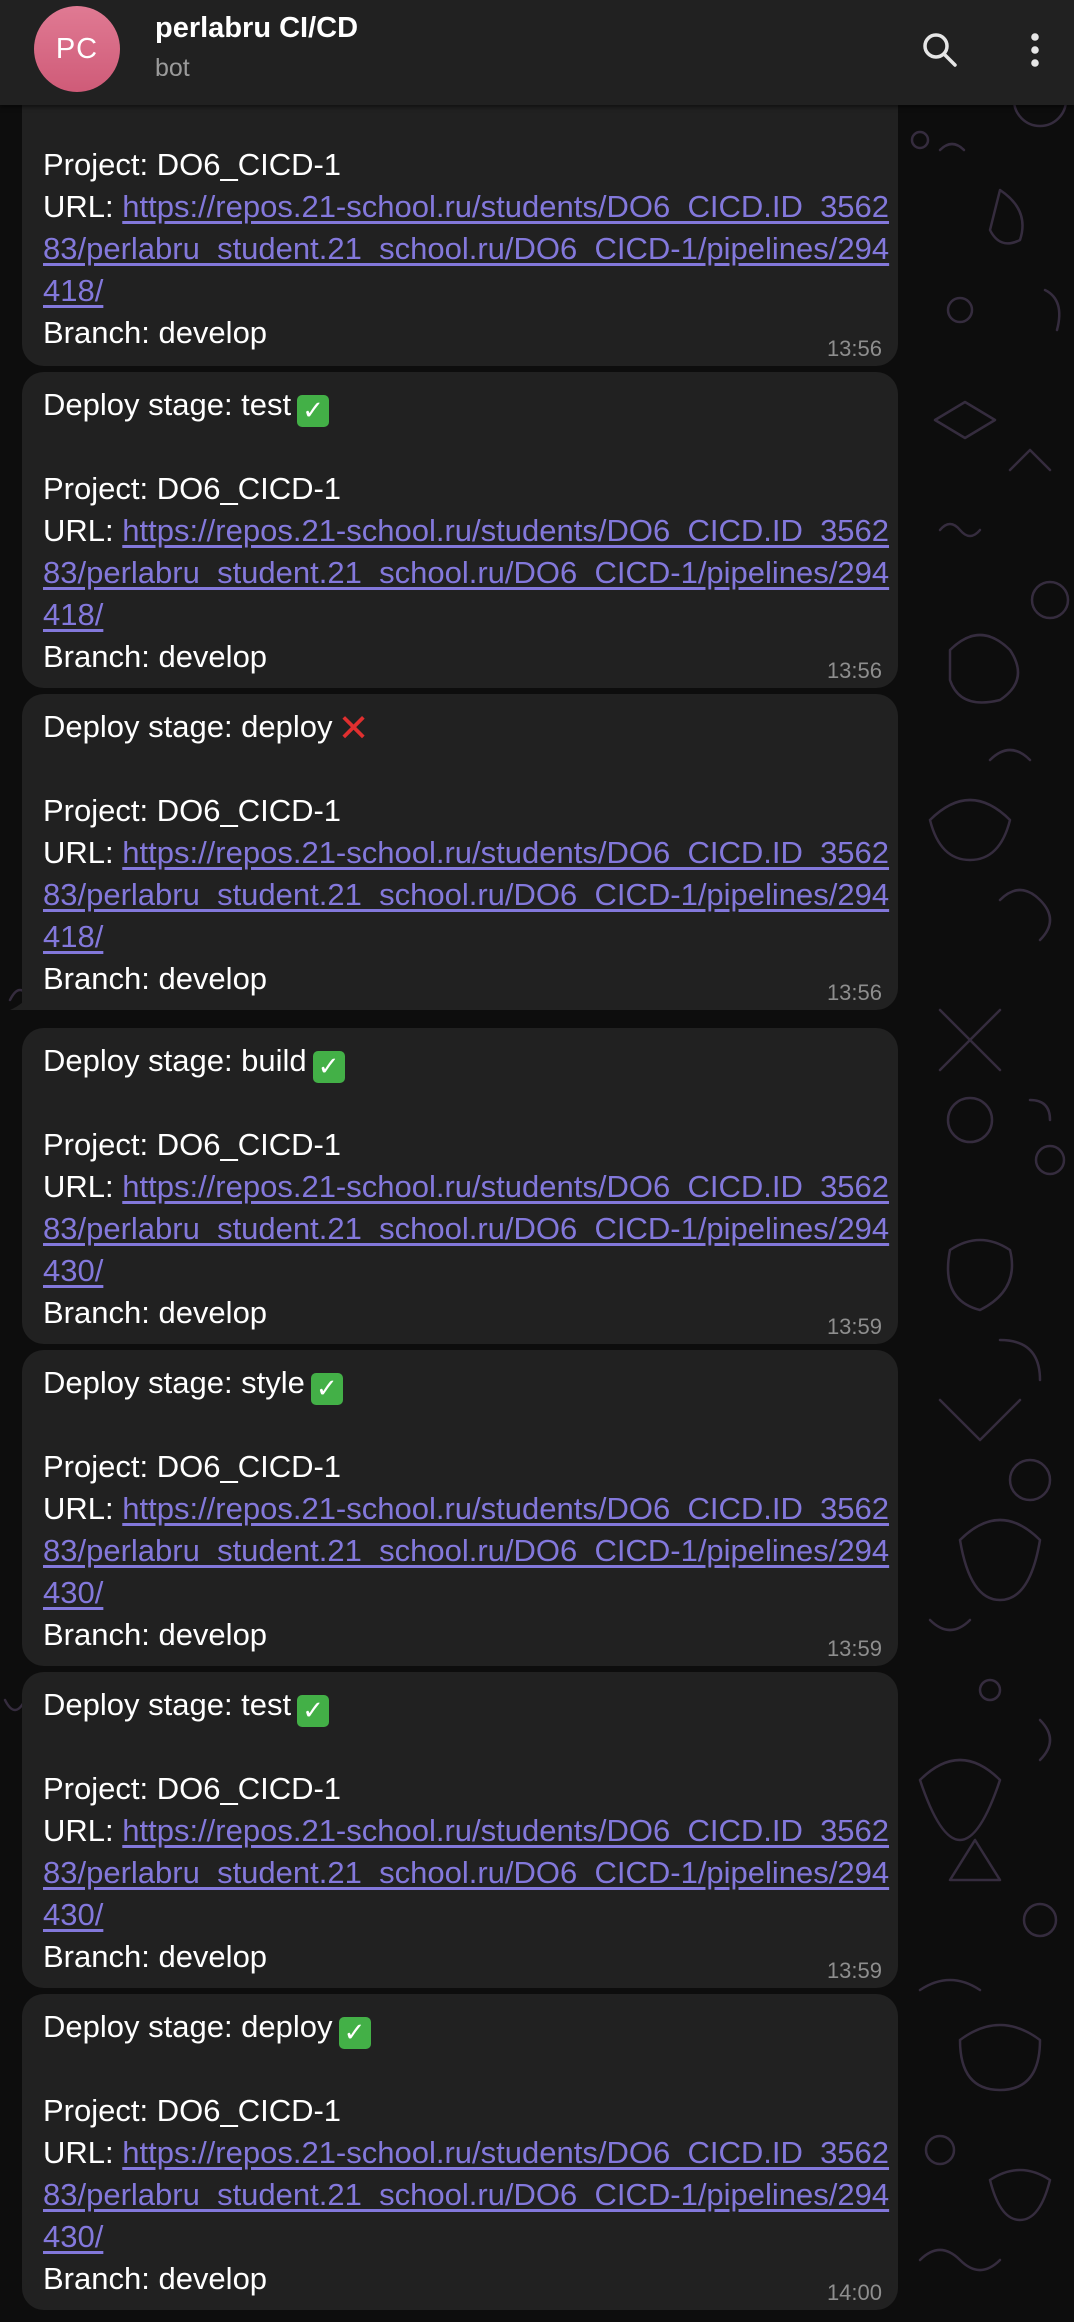  I want to click on stage-line: Deploy stage: deploy ✕, so click(206, 728).